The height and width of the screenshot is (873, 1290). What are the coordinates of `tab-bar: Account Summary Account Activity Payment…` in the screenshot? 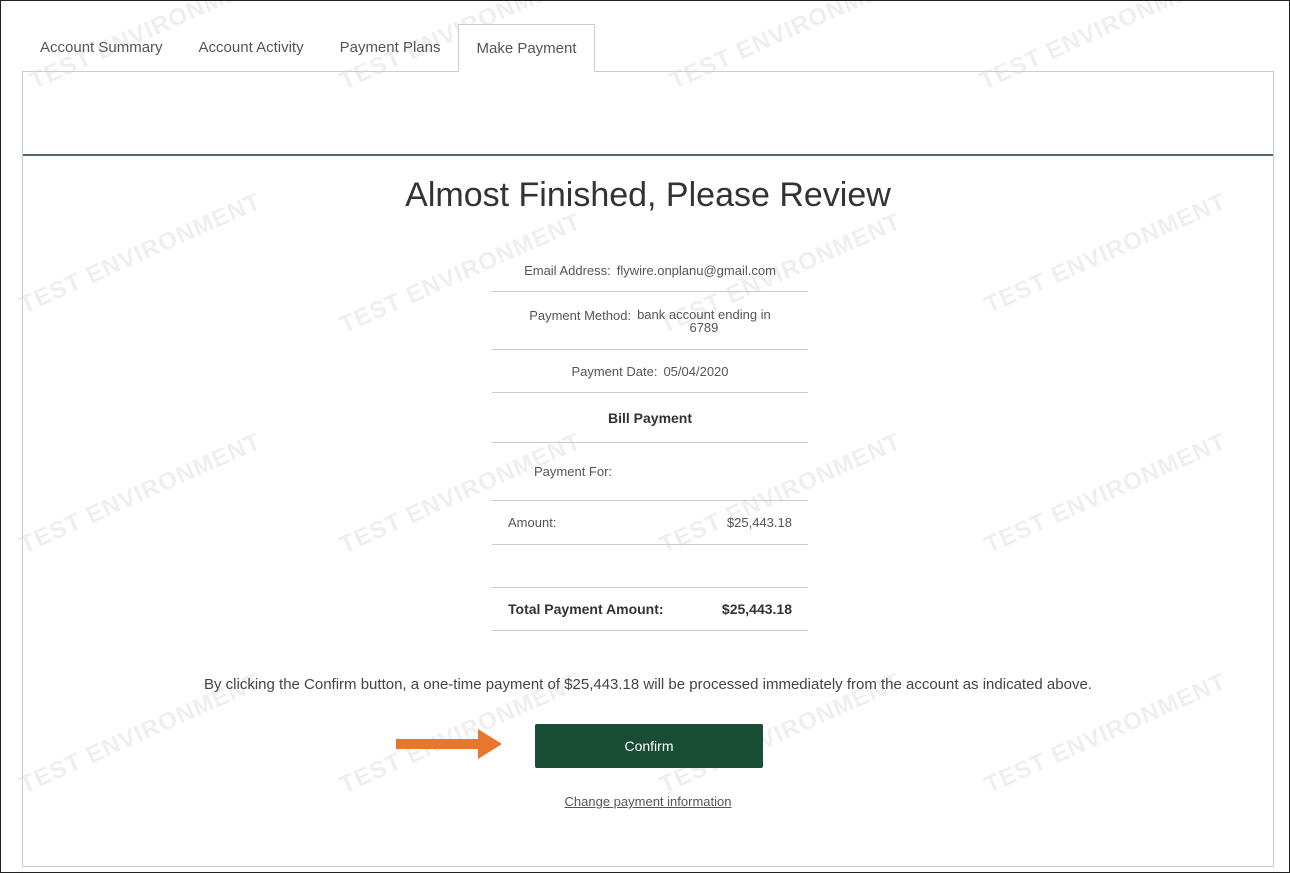 It's located at (308, 48).